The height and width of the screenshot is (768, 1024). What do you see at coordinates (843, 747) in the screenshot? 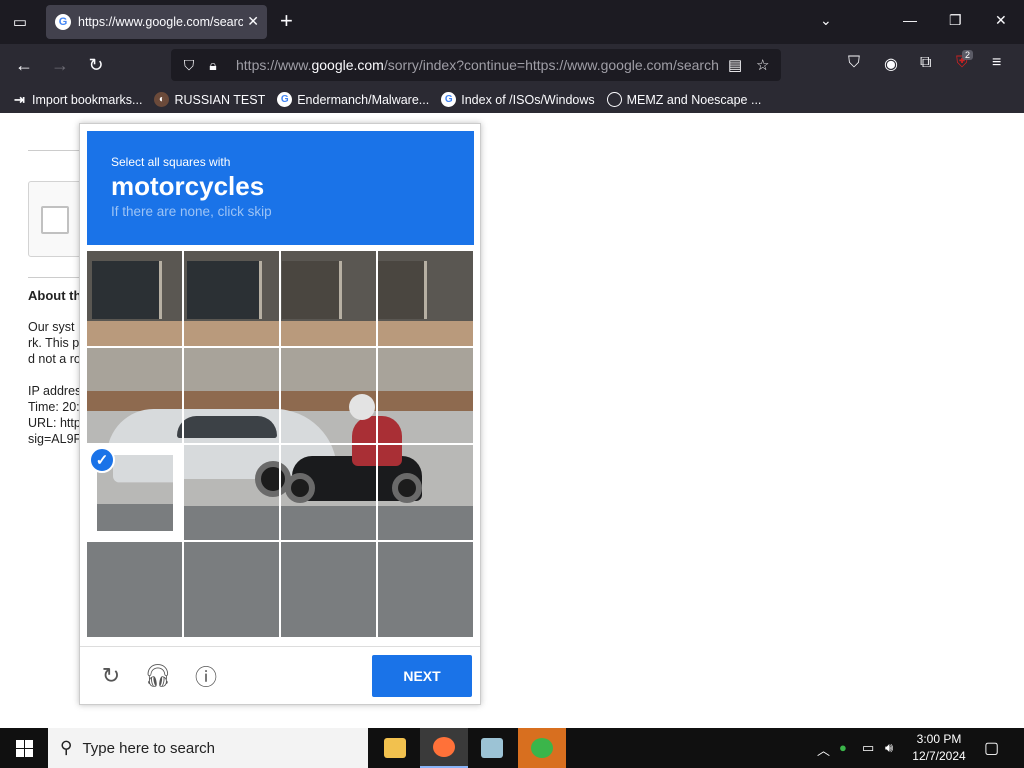
I see `tray-app-icon: ●` at bounding box center [843, 747].